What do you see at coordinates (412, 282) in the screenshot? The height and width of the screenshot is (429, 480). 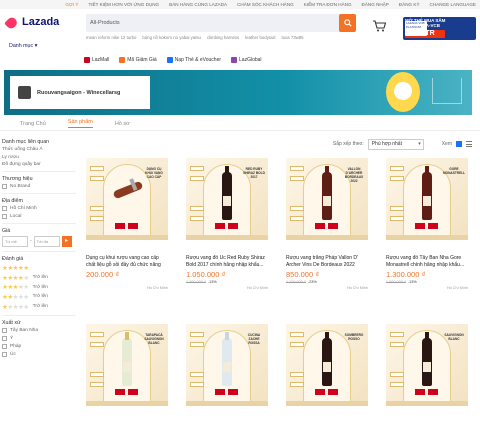 I see `discount: -13%` at bounding box center [412, 282].